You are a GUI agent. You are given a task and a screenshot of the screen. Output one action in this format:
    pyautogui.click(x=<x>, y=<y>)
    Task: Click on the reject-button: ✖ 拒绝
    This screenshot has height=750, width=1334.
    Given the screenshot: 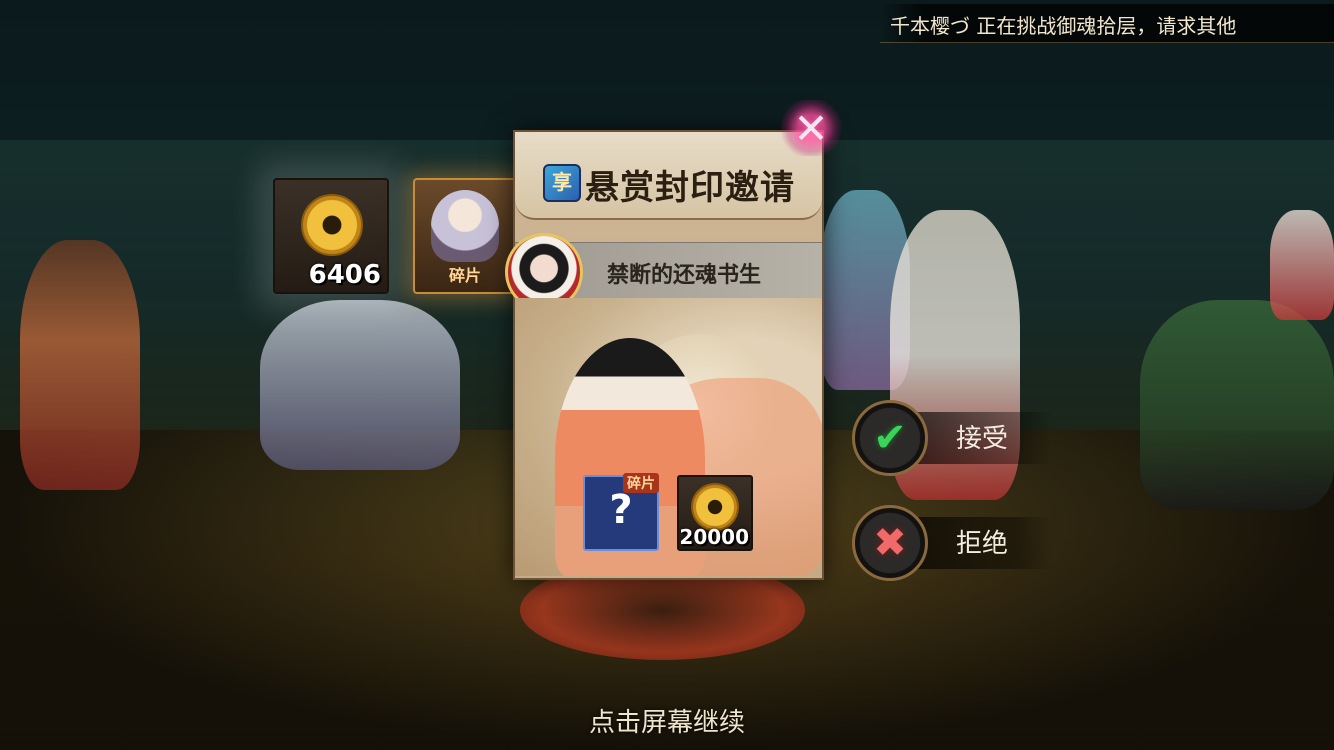 What is the action you would take?
    pyautogui.click(x=952, y=543)
    